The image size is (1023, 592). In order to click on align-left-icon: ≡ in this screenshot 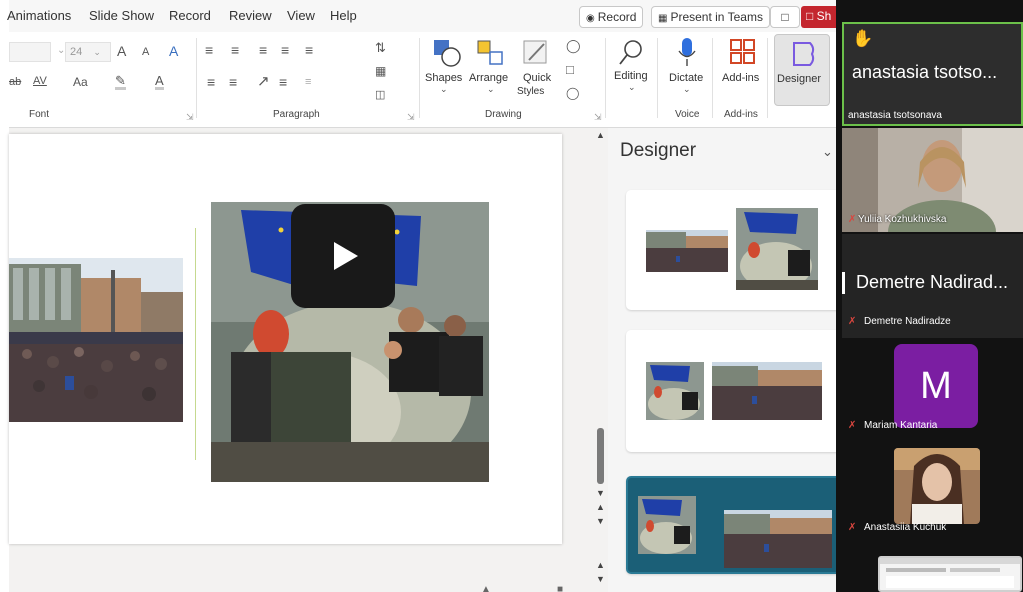, I will do `click(211, 82)`.